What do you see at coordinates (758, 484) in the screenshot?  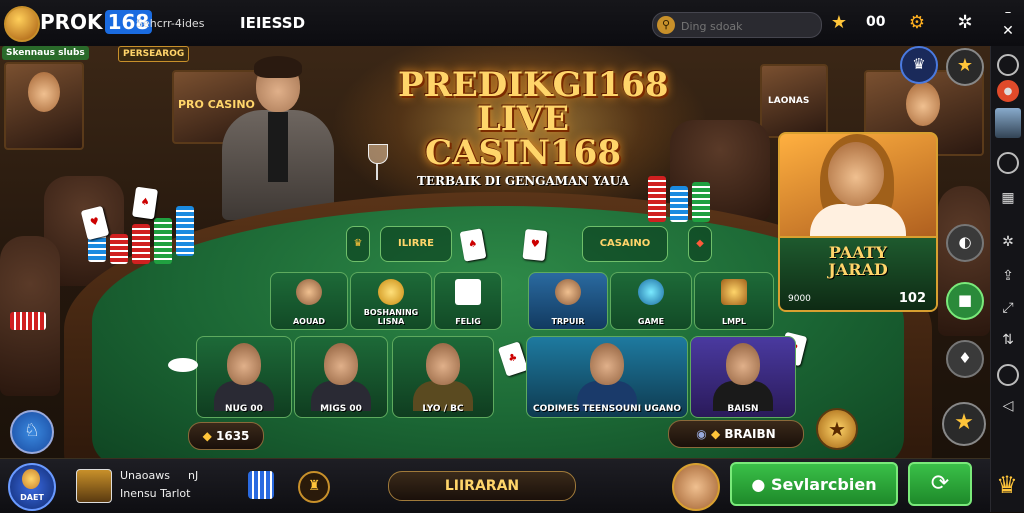 I see `search-icon: ●` at bounding box center [758, 484].